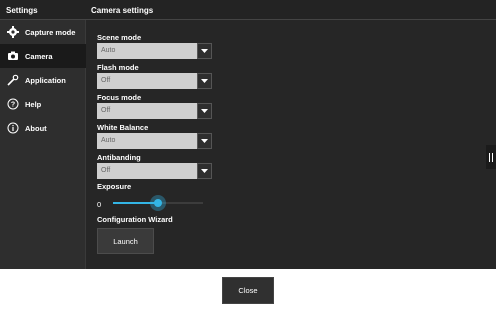 The width and height of the screenshot is (496, 310). I want to click on handle-grip-icon, so click(489, 157).